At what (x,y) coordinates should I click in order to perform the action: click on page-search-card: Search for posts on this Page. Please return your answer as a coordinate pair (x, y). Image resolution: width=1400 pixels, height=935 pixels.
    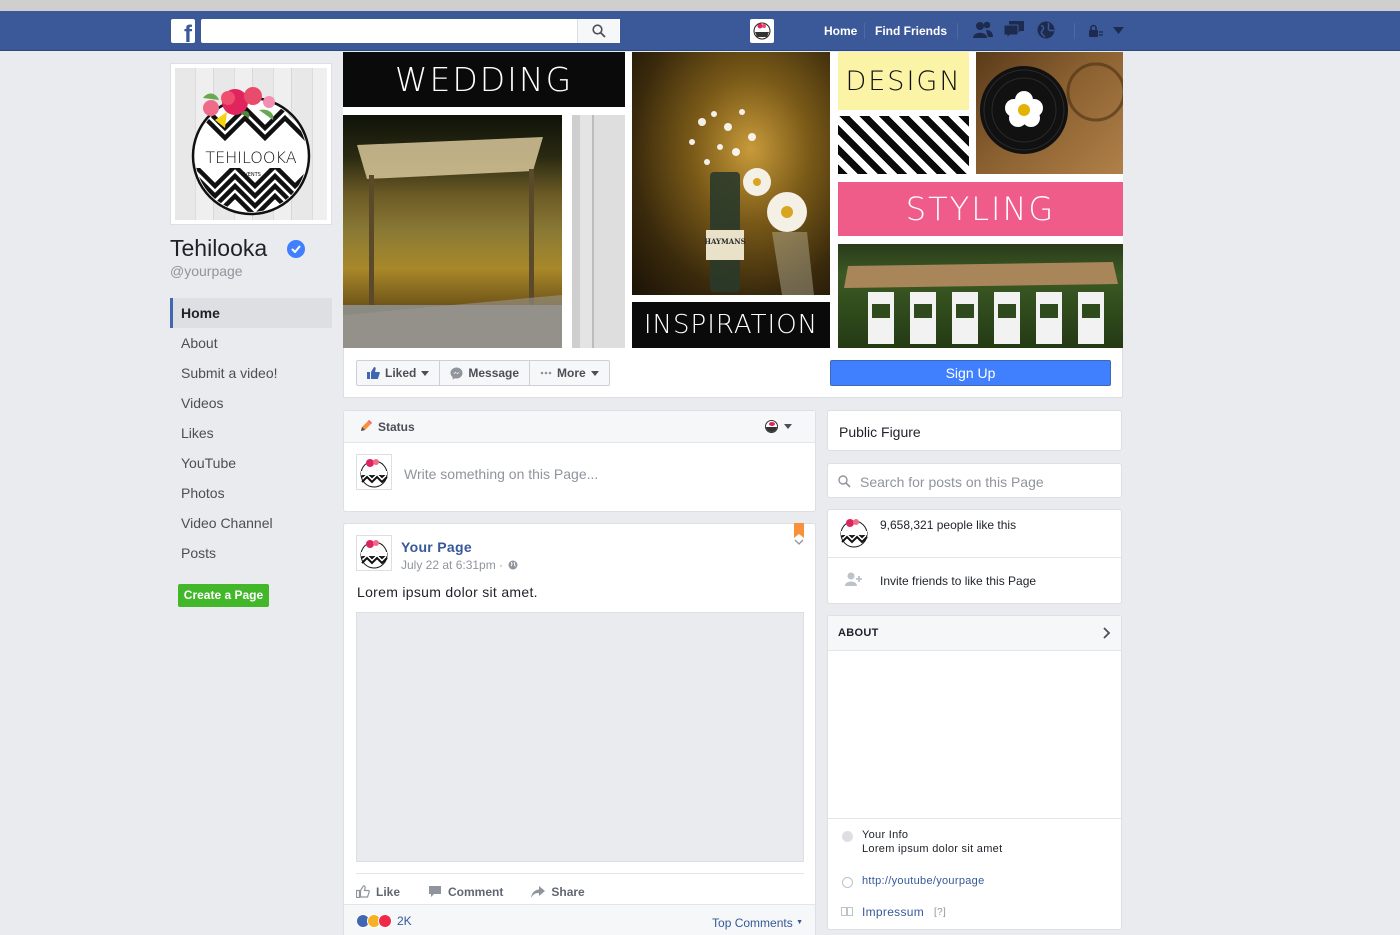
    Looking at the image, I should click on (974, 480).